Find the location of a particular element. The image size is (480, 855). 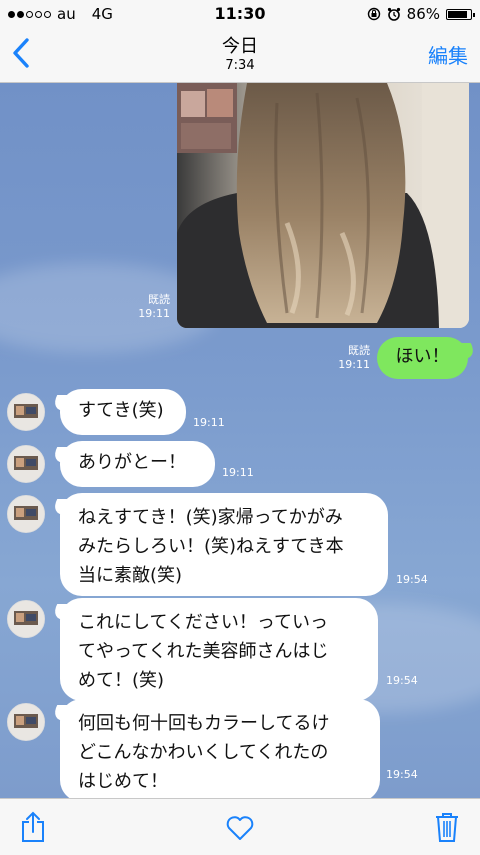

message-text: ほい！ is located at coordinates (422, 356).